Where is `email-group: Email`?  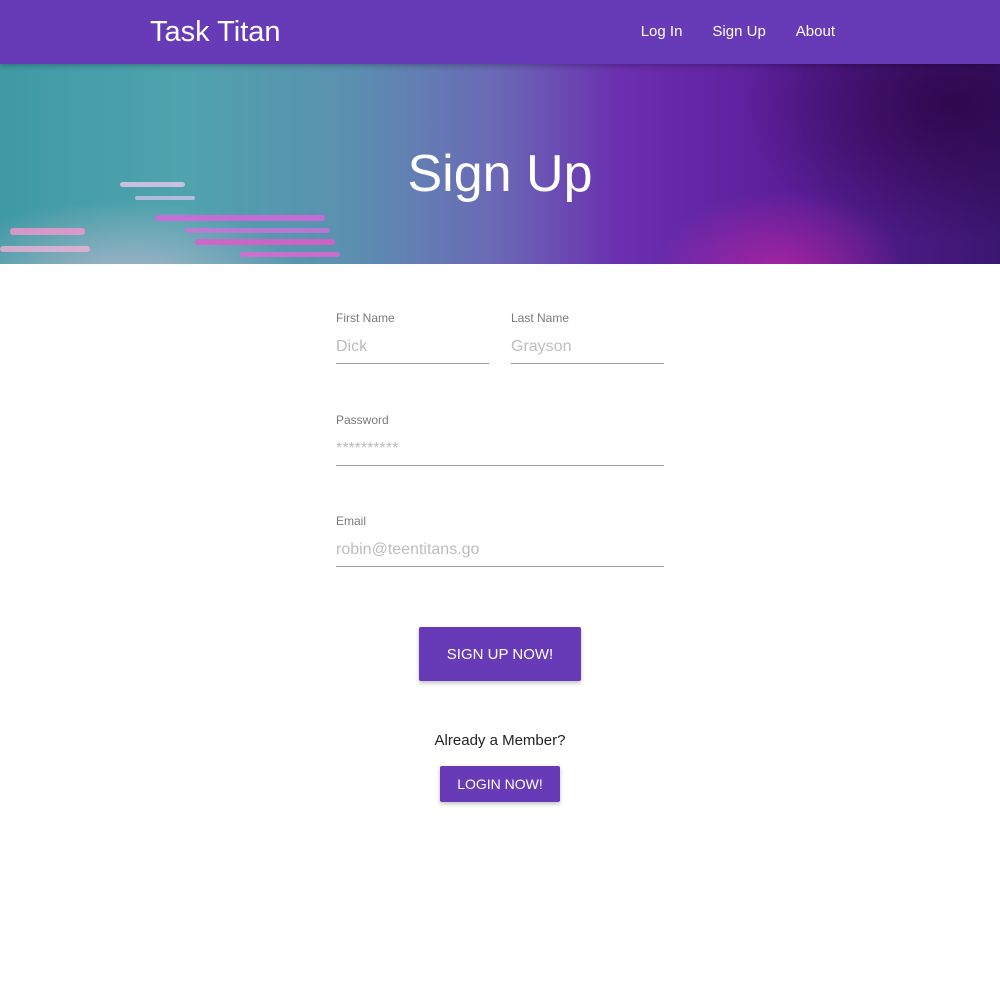 email-group: Email is located at coordinates (500, 540).